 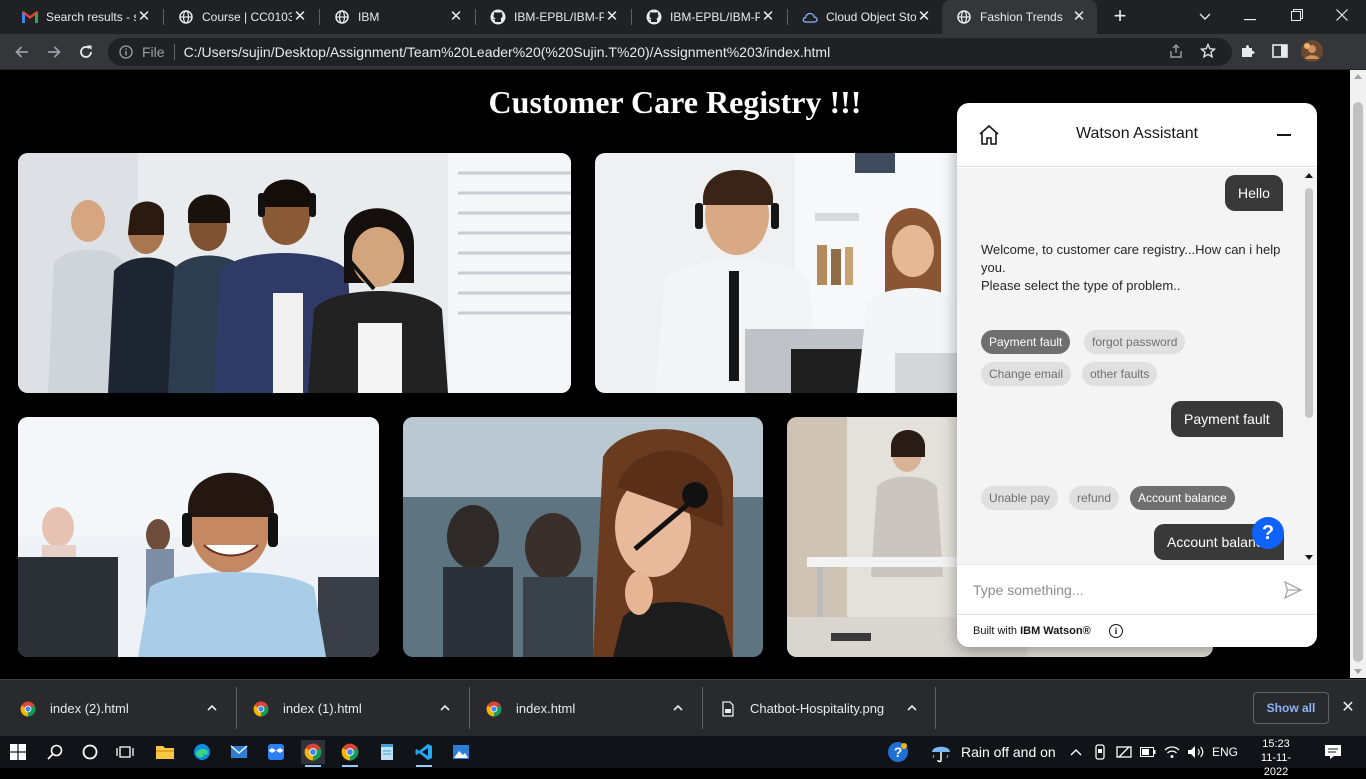 What do you see at coordinates (239, 752) in the screenshot?
I see `mail-icon` at bounding box center [239, 752].